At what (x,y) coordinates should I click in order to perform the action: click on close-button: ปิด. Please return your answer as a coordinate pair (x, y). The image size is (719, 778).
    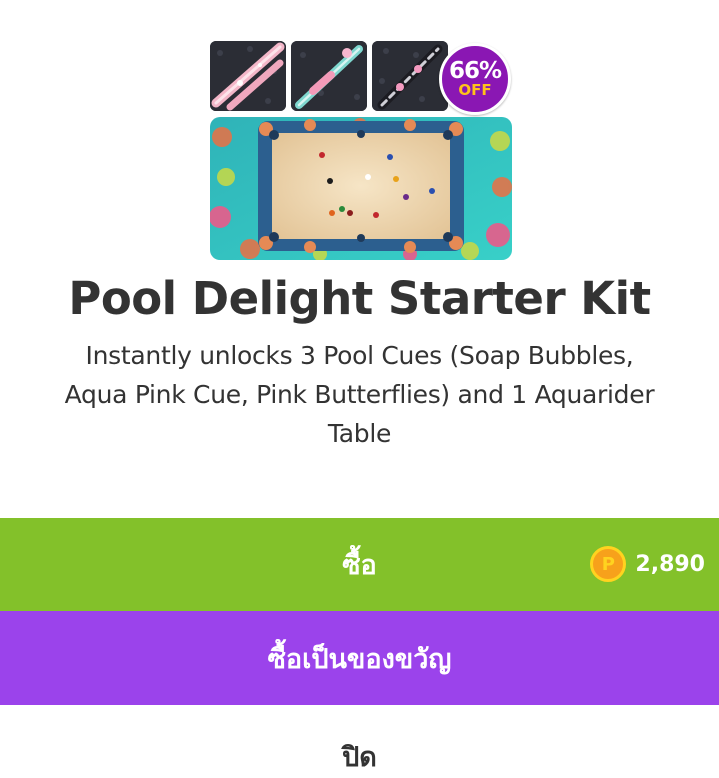
    Looking at the image, I should click on (359, 739).